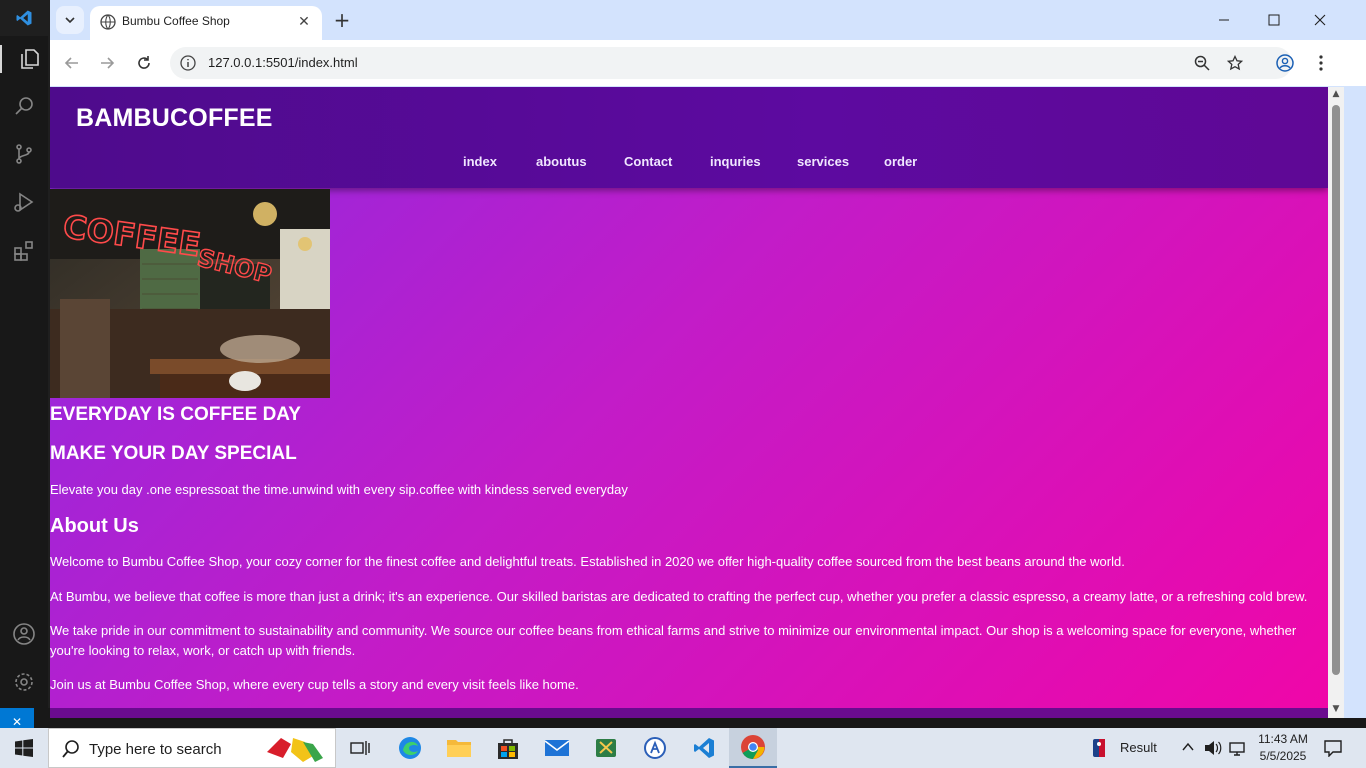 This screenshot has height=768, width=1366. Describe the element at coordinates (24, 59) in the screenshot. I see `explorer-icon` at that location.